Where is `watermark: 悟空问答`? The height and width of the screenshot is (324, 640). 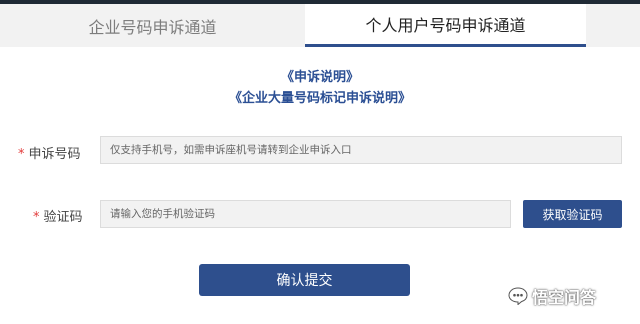 watermark: 悟空问答 is located at coordinates (552, 296).